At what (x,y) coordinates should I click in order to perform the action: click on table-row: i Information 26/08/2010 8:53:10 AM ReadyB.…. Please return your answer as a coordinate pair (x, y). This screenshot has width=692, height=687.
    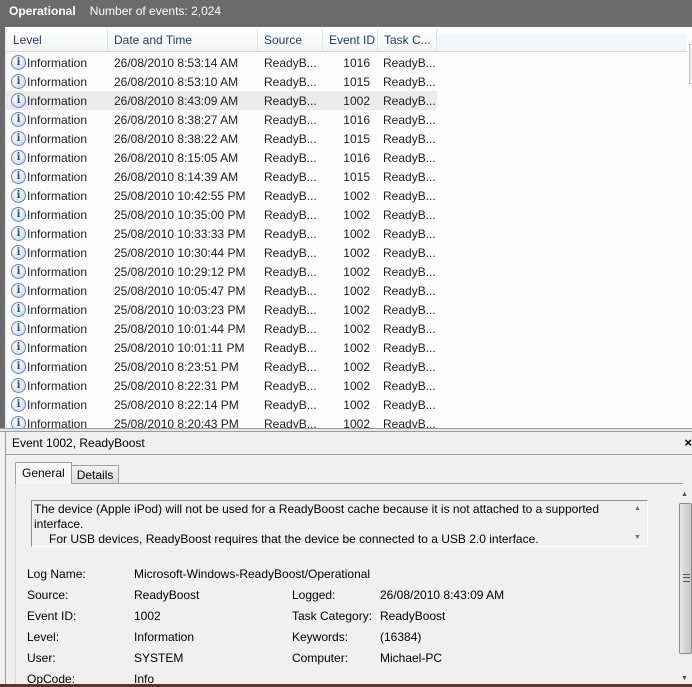
    Looking at the image, I should click on (222, 81).